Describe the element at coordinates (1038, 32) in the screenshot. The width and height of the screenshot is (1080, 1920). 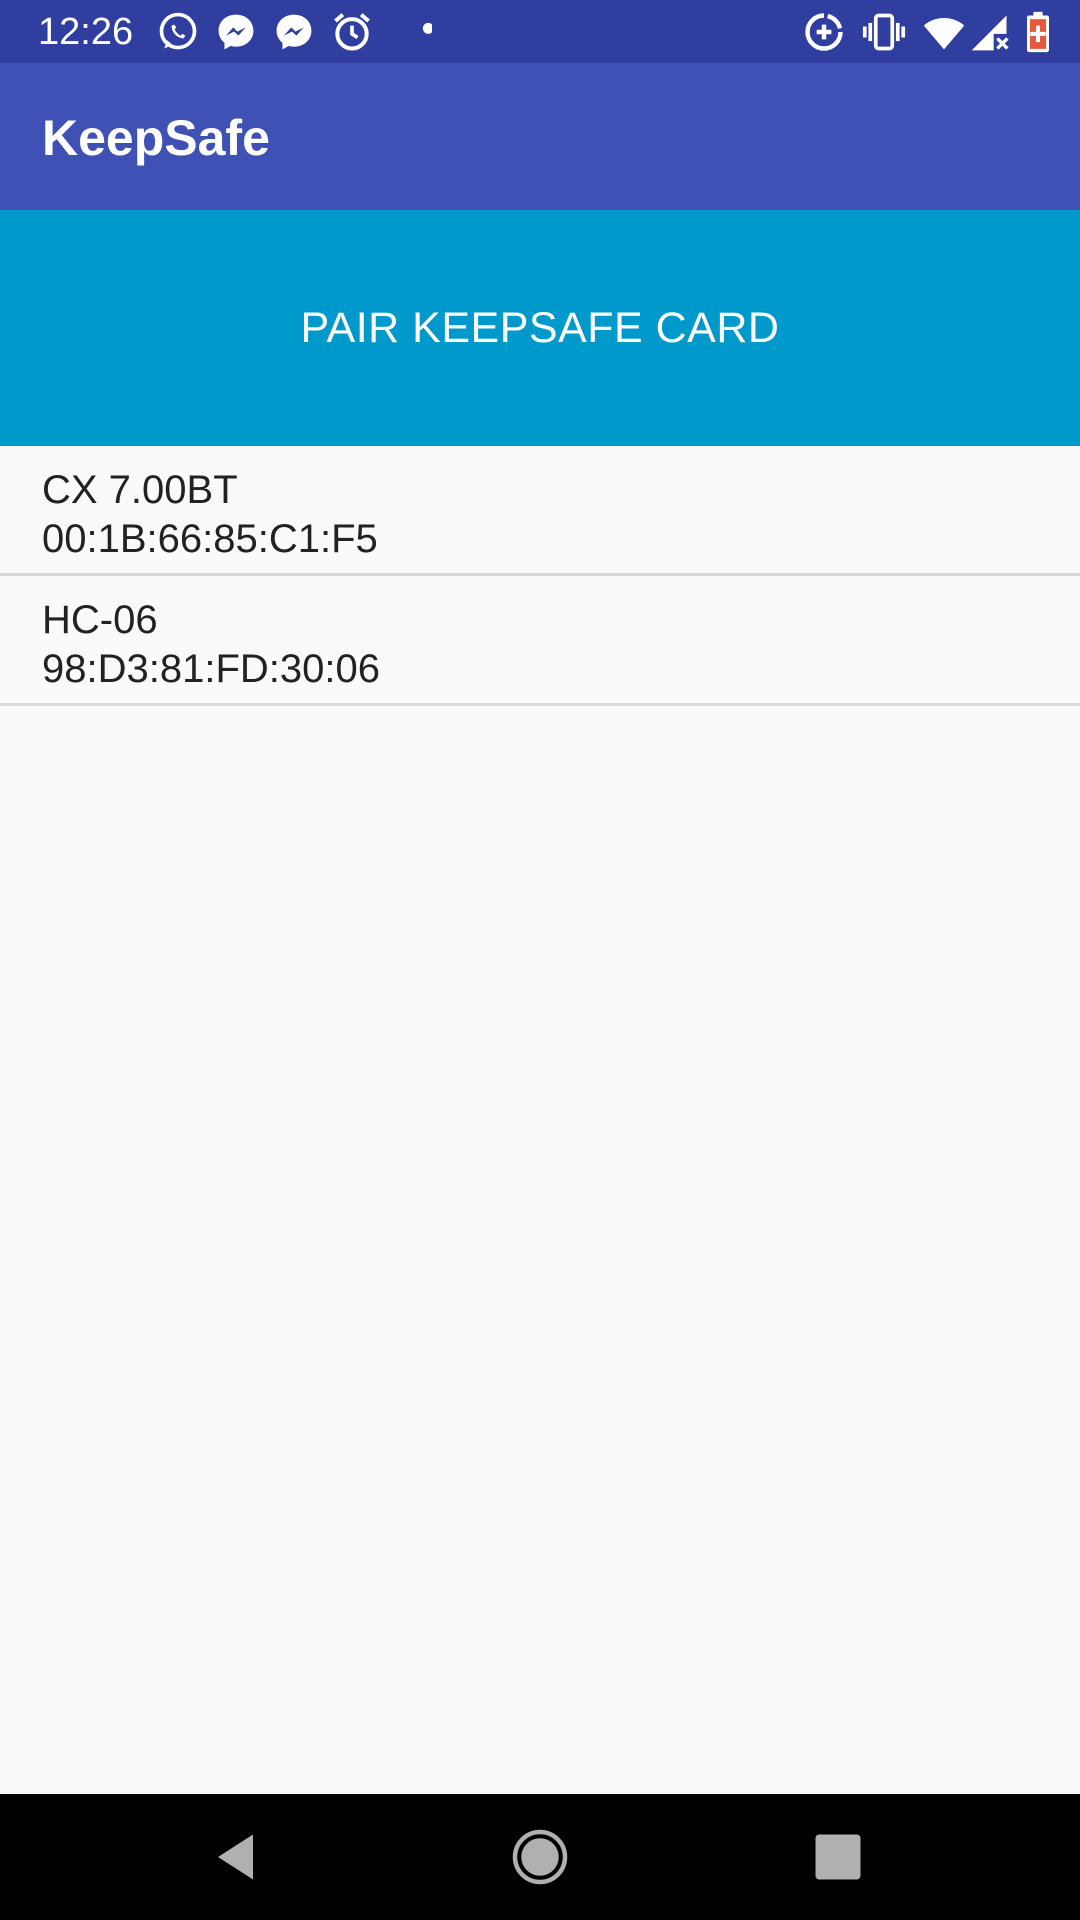
I see `battery-charging-icon` at that location.